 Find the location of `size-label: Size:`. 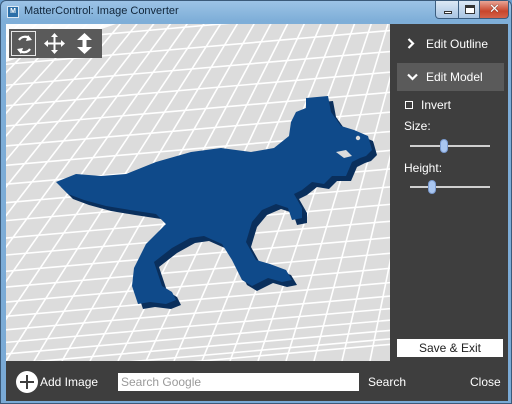

size-label: Size: is located at coordinates (417, 126).